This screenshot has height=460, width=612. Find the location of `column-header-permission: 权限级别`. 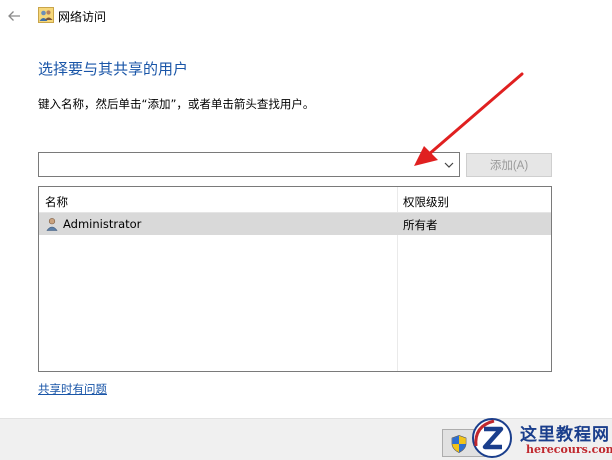

column-header-permission: 权限级别 is located at coordinates (426, 202).